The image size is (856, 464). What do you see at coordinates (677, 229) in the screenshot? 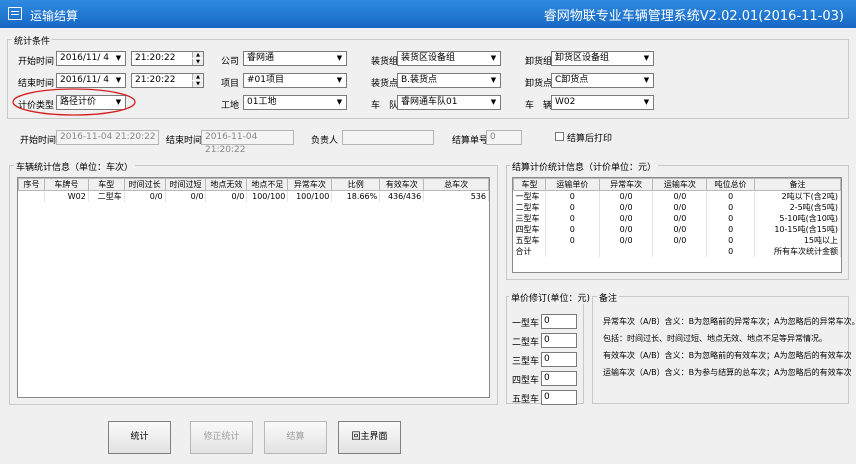
I see `table-row: 四型车 0 0/0 0/0 0 10-15吨(含15吨)` at bounding box center [677, 229].